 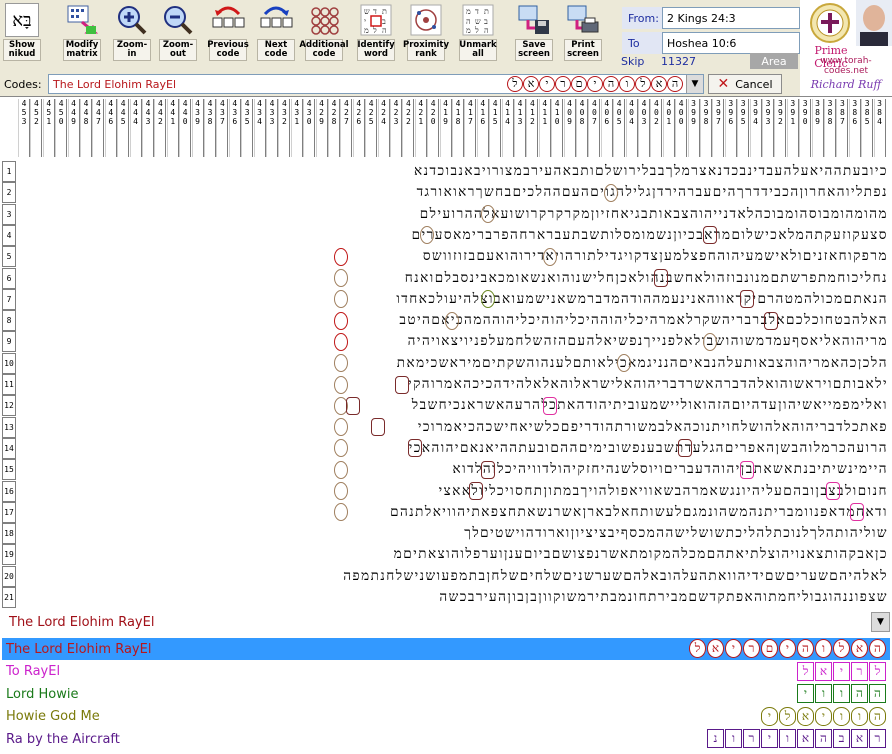 I want to click on print-screen-button: Print screen, so click(x=583, y=36).